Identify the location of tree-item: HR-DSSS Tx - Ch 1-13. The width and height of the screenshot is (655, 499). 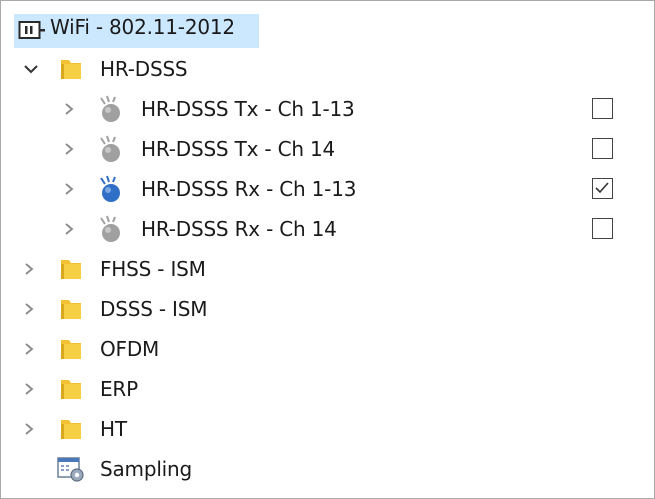
(327, 109).